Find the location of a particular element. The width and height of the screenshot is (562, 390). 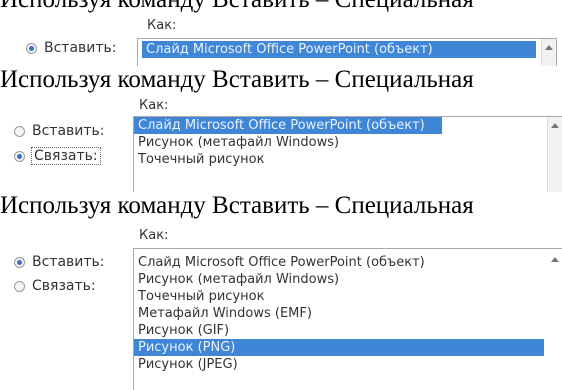

list-item-selected: Рисунок (PNG) is located at coordinates (339, 347).